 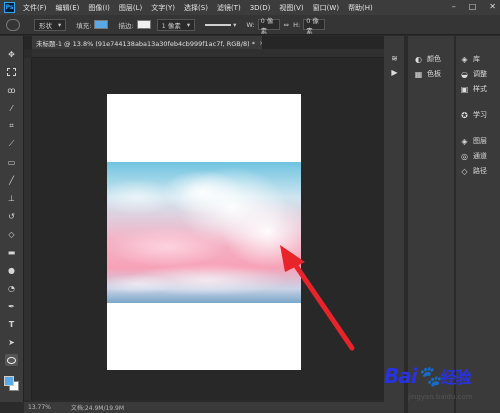 I want to click on panel-styles: ▣ 样式, so click(x=473, y=89).